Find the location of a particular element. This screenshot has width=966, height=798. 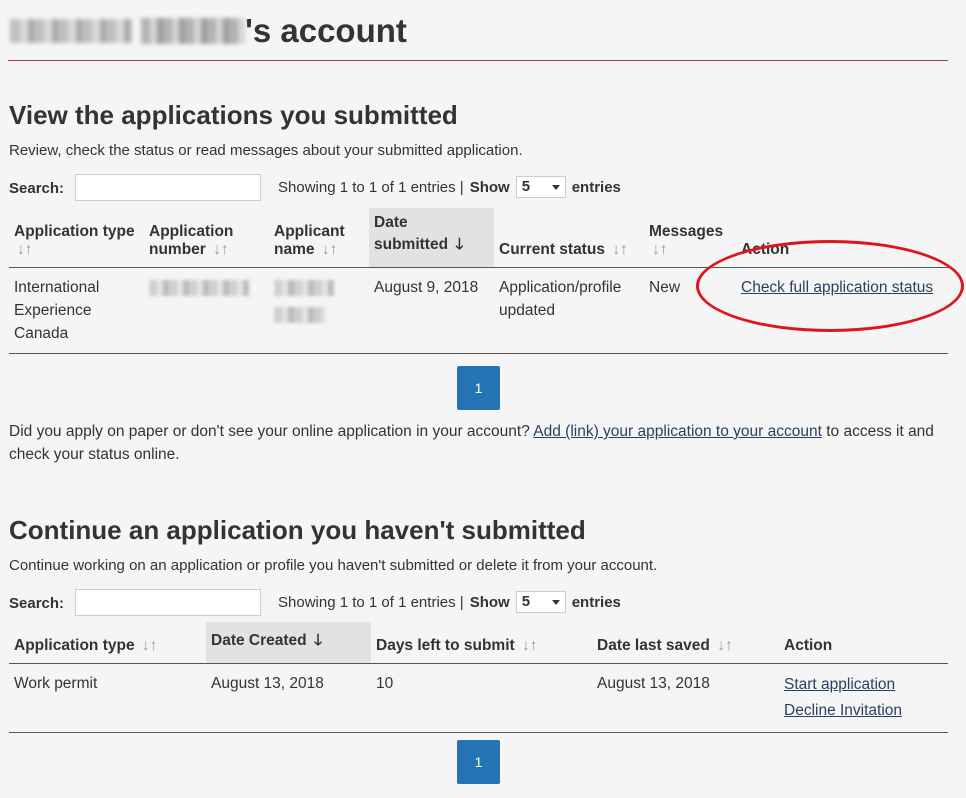

cell-date-last-saved: August 13, 2018 is located at coordinates (653, 683).